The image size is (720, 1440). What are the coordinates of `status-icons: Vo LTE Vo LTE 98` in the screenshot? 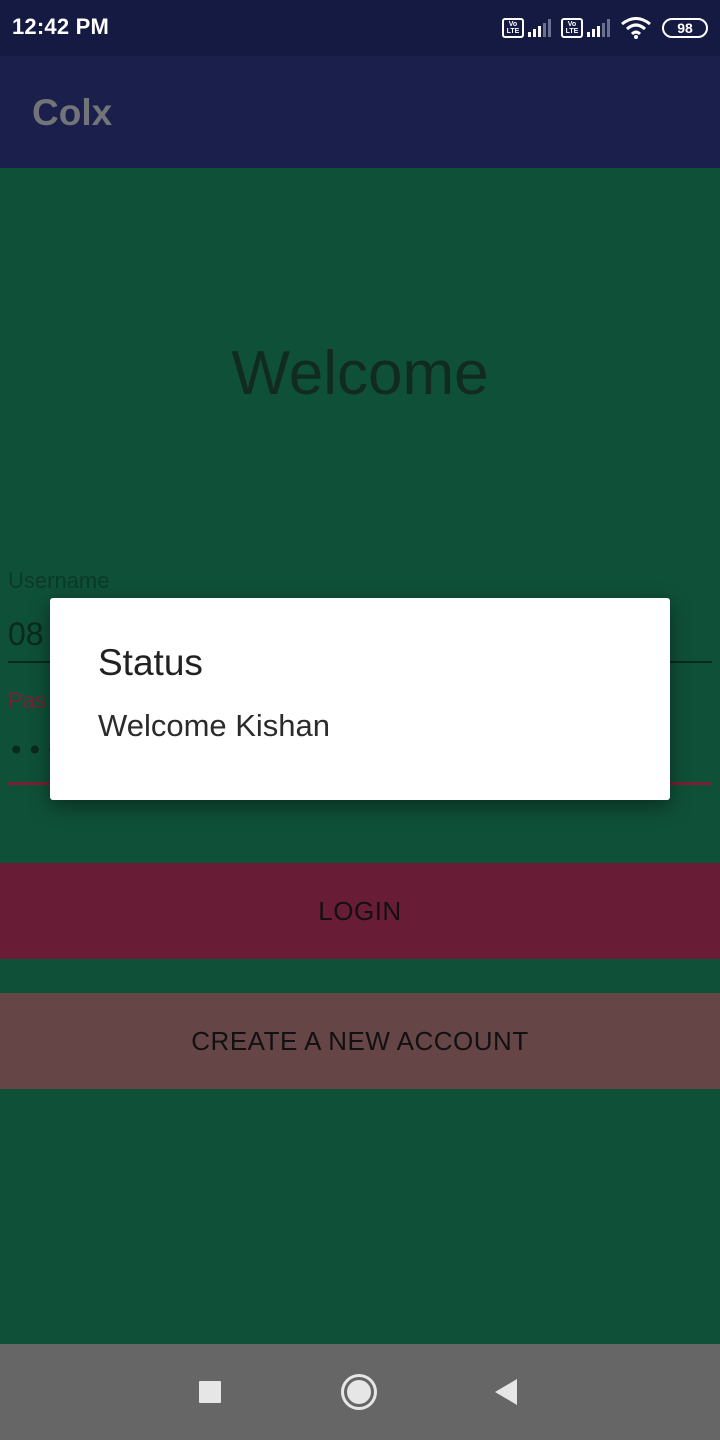 It's located at (605, 28).